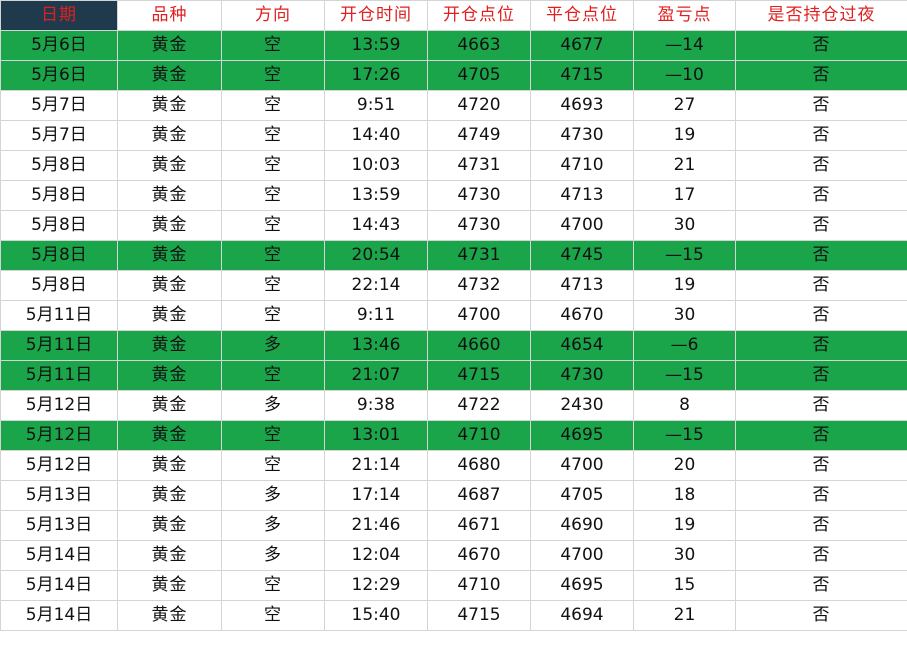  What do you see at coordinates (376, 135) in the screenshot?
I see `cell-open-time: 14:40` at bounding box center [376, 135].